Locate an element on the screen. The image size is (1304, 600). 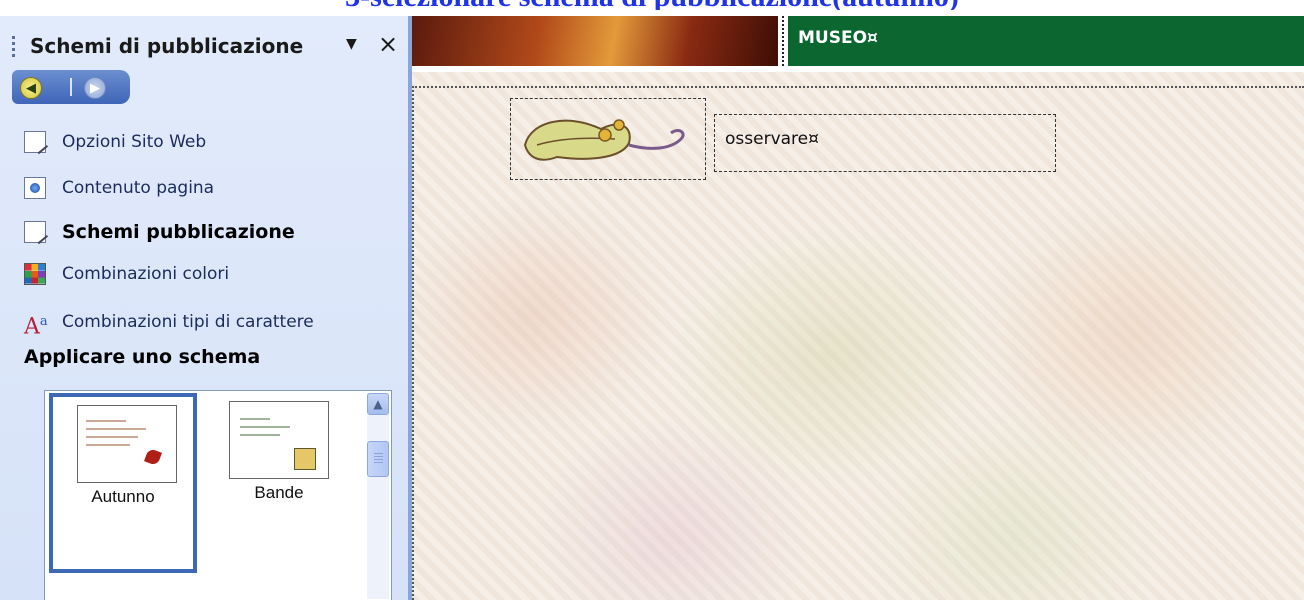
menu-item-combinazioni-tipi-carattere: Aa Combinazioni tipi di carattere is located at coordinates (169, 324).